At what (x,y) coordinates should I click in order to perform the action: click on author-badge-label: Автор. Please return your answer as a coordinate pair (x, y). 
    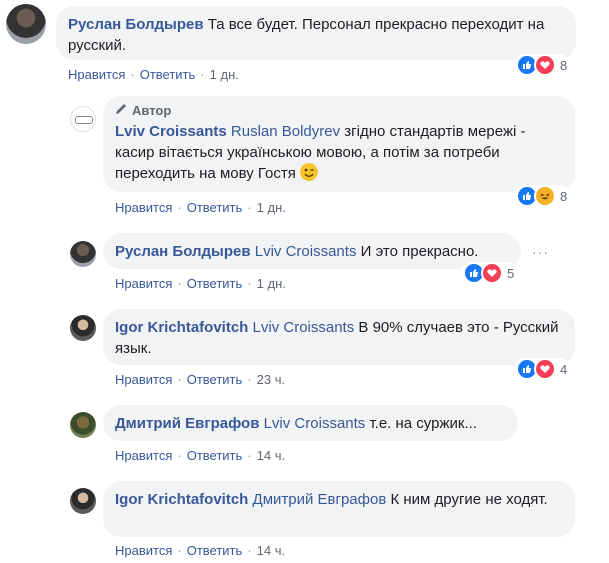
    Looking at the image, I should click on (152, 110).